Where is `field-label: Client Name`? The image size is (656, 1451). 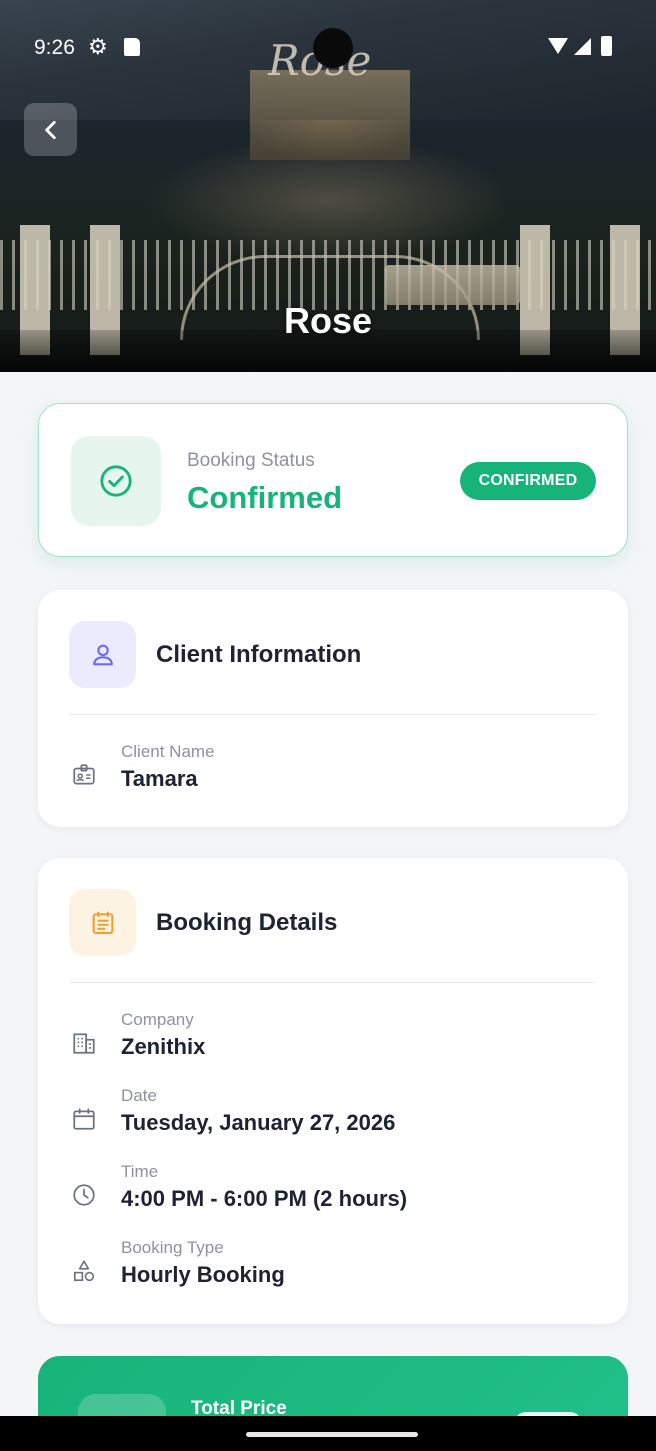
field-label: Client Name is located at coordinates (168, 751).